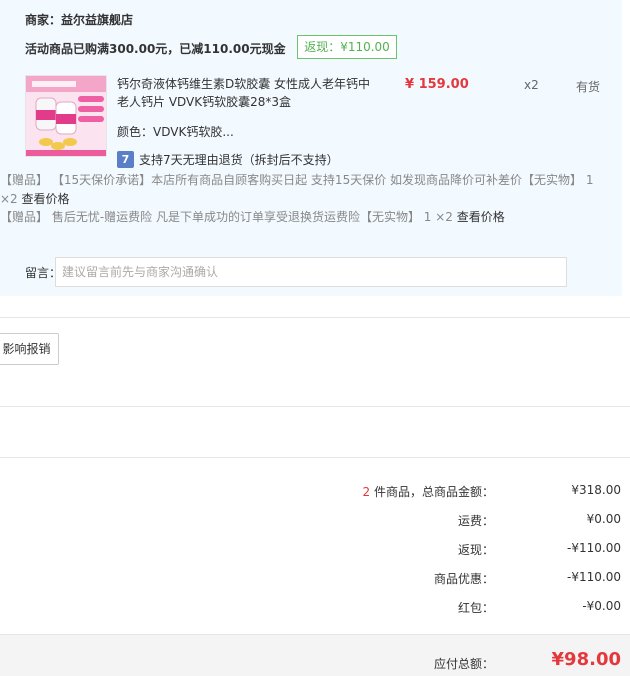  I want to click on rebate-amount: -¥110.00, so click(594, 548).